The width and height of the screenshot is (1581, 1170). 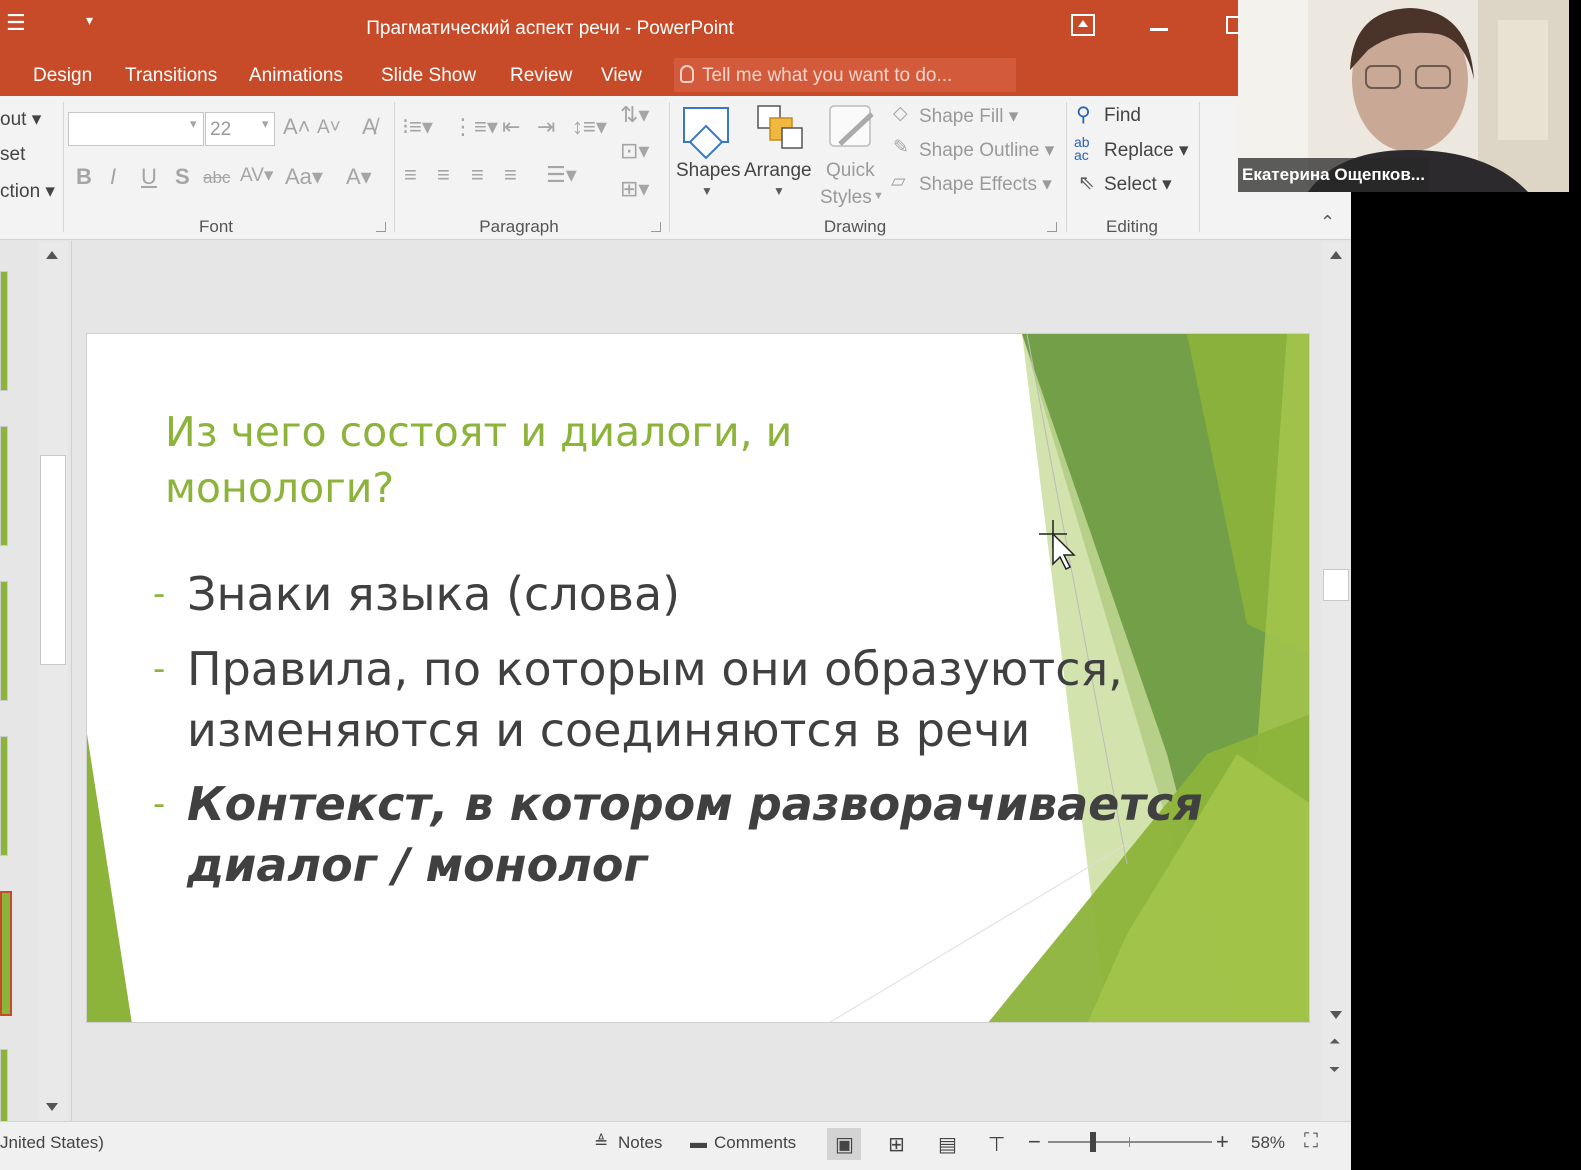 I want to click on shape-fill-button: Shape Fill ▾, so click(x=968, y=116).